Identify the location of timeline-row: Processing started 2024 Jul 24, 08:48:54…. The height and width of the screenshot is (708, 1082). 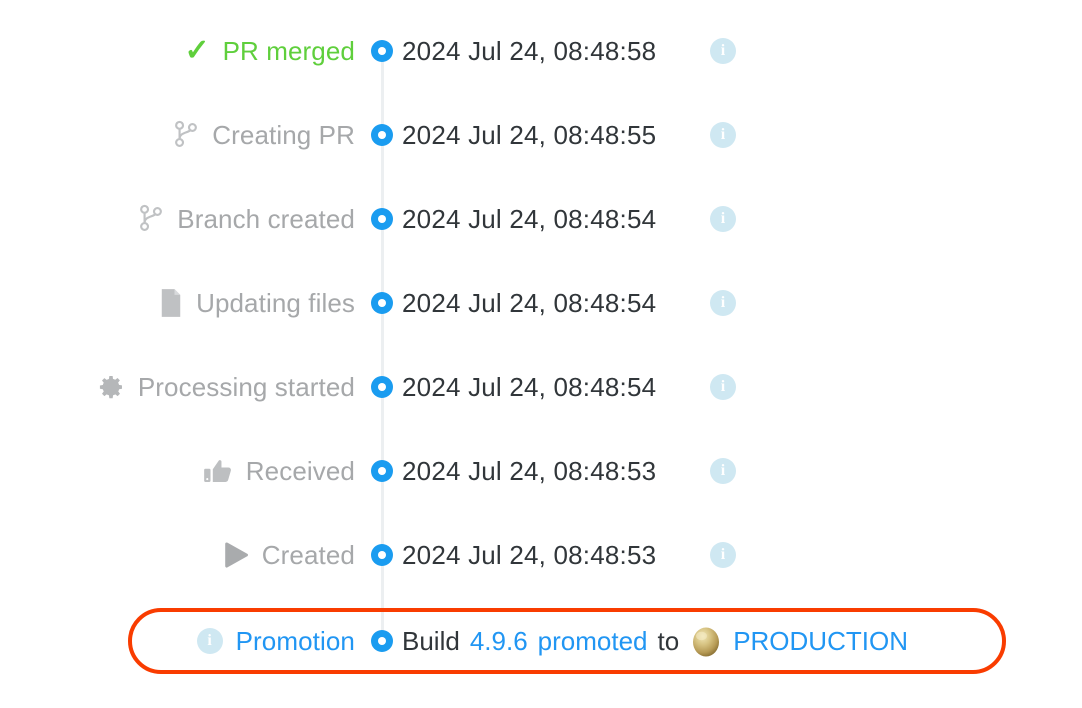
(541, 387).